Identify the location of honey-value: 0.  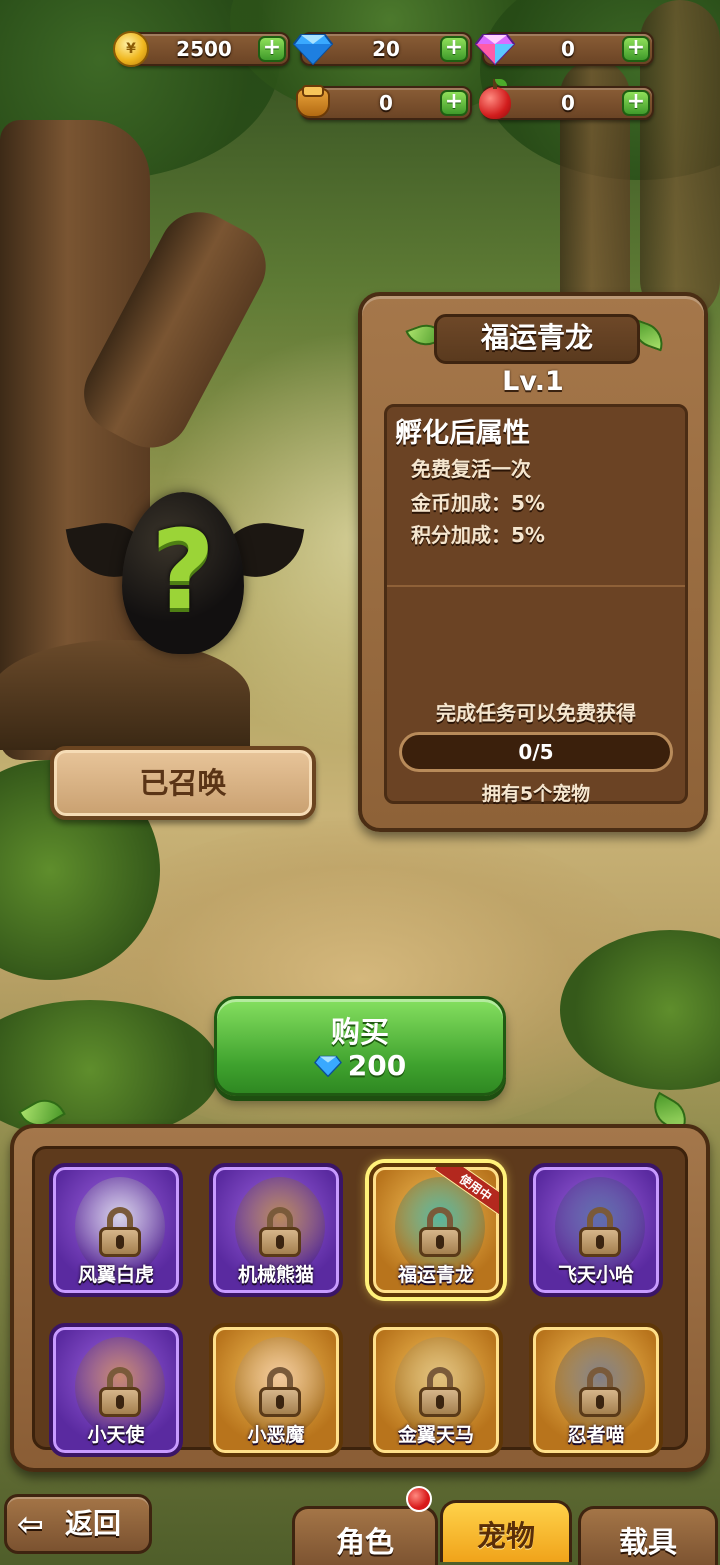
(386, 103).